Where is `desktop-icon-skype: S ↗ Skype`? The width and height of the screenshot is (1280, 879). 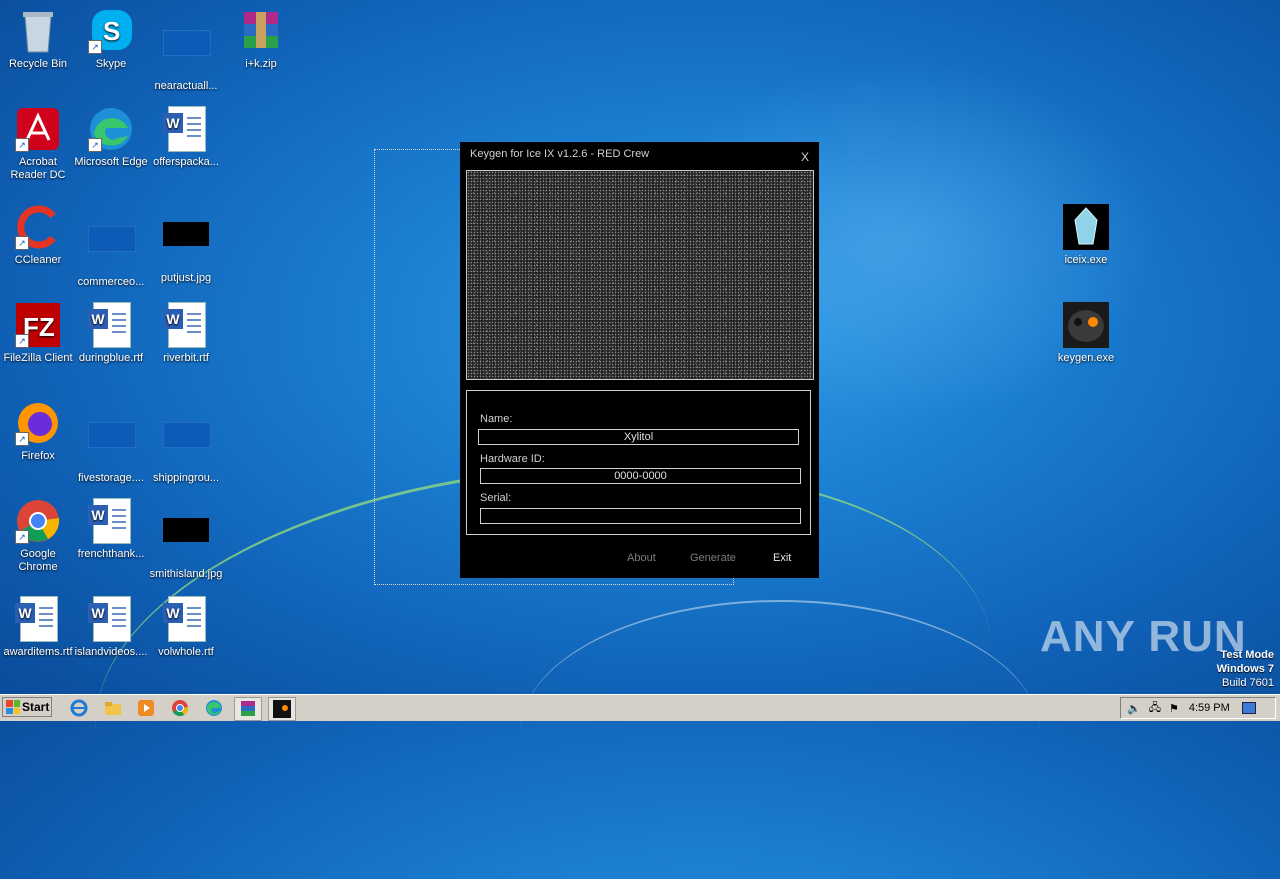
desktop-icon-skype: S ↗ Skype is located at coordinates (111, 39).